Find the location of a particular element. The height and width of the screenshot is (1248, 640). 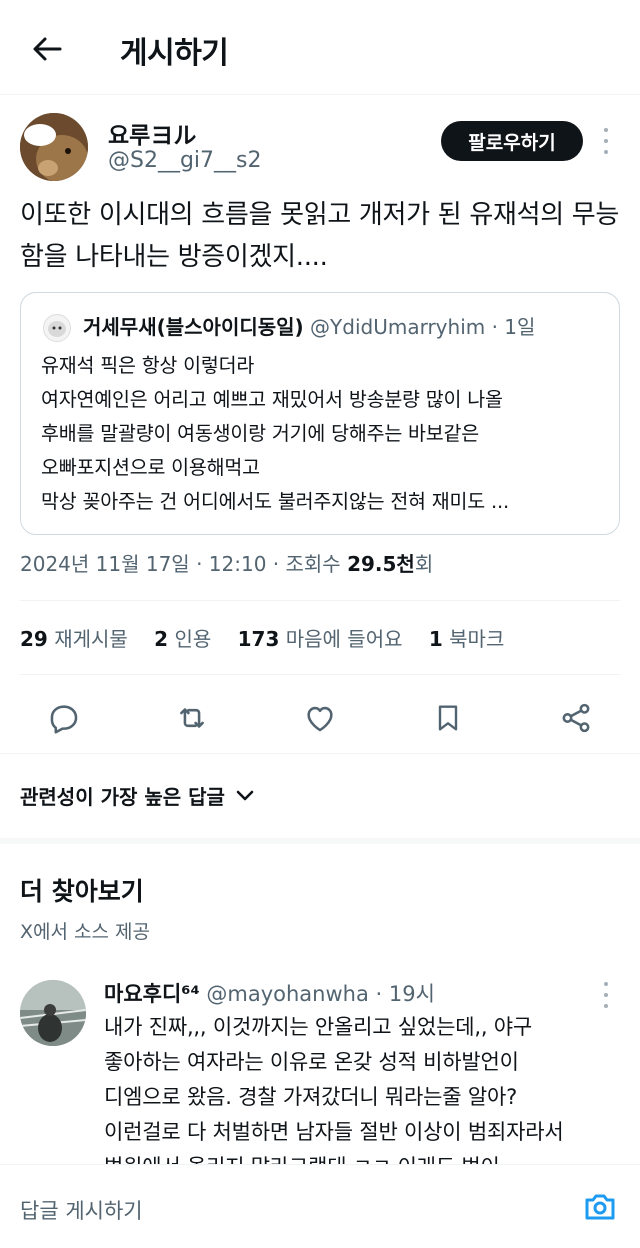

quote-author-handle: @YdidUmarryhim is located at coordinates (398, 327).